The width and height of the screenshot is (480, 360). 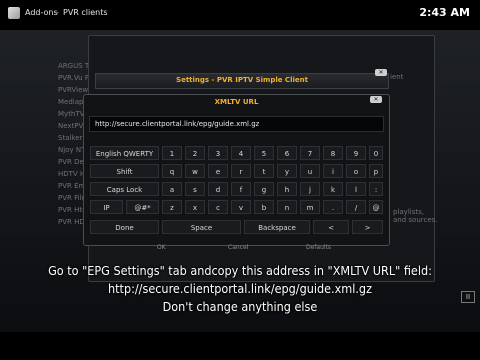 I want to click on key: v, so click(x=241, y=207).